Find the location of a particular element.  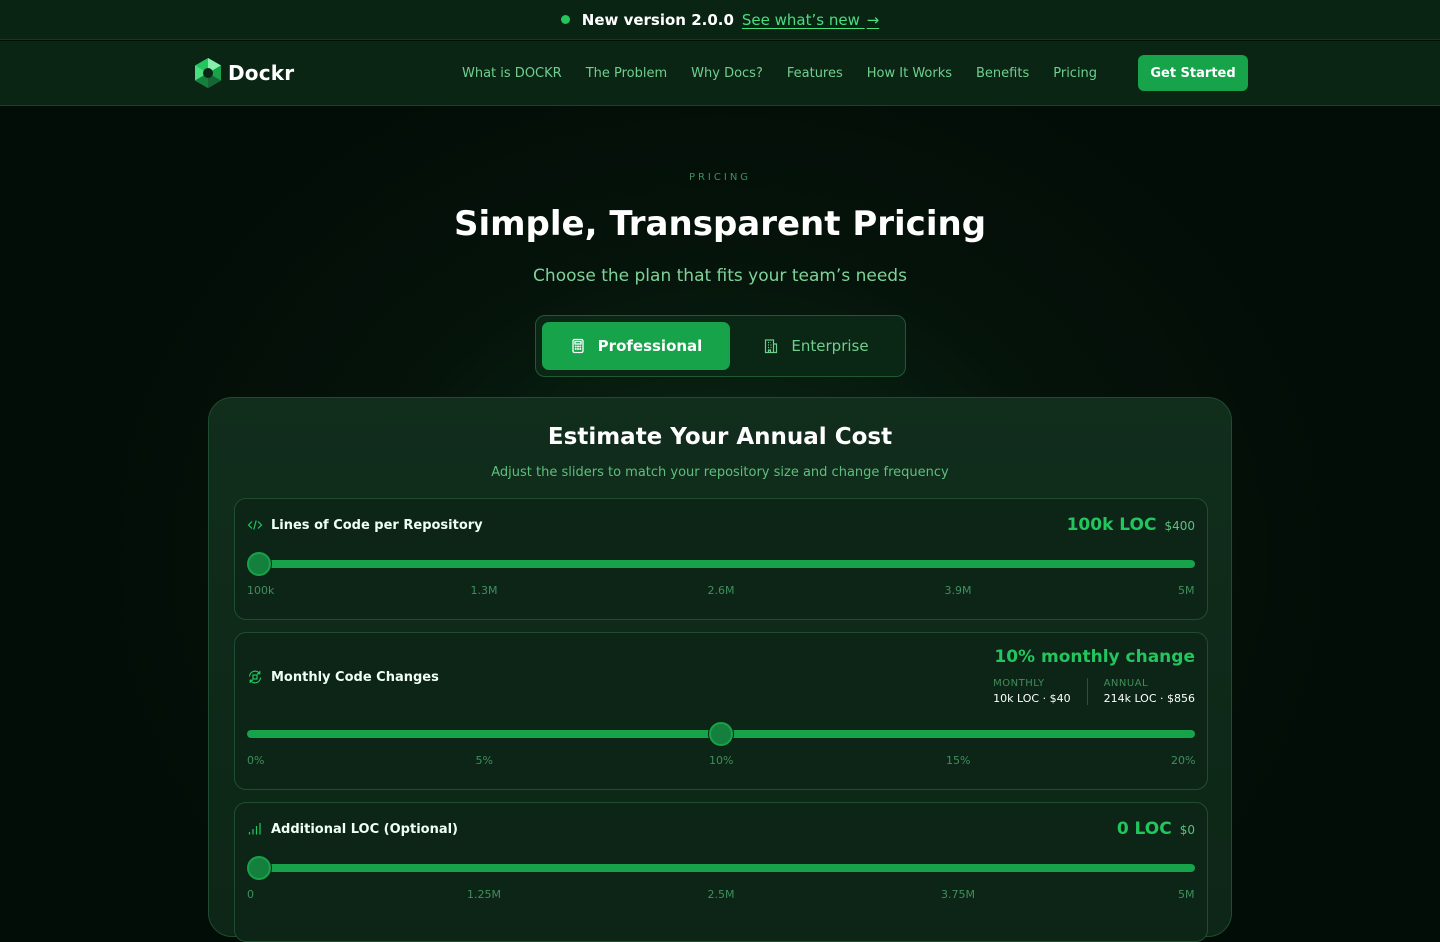

annual-stat: ANNUAL 214k LOC · $856 is located at coordinates (1141, 691).